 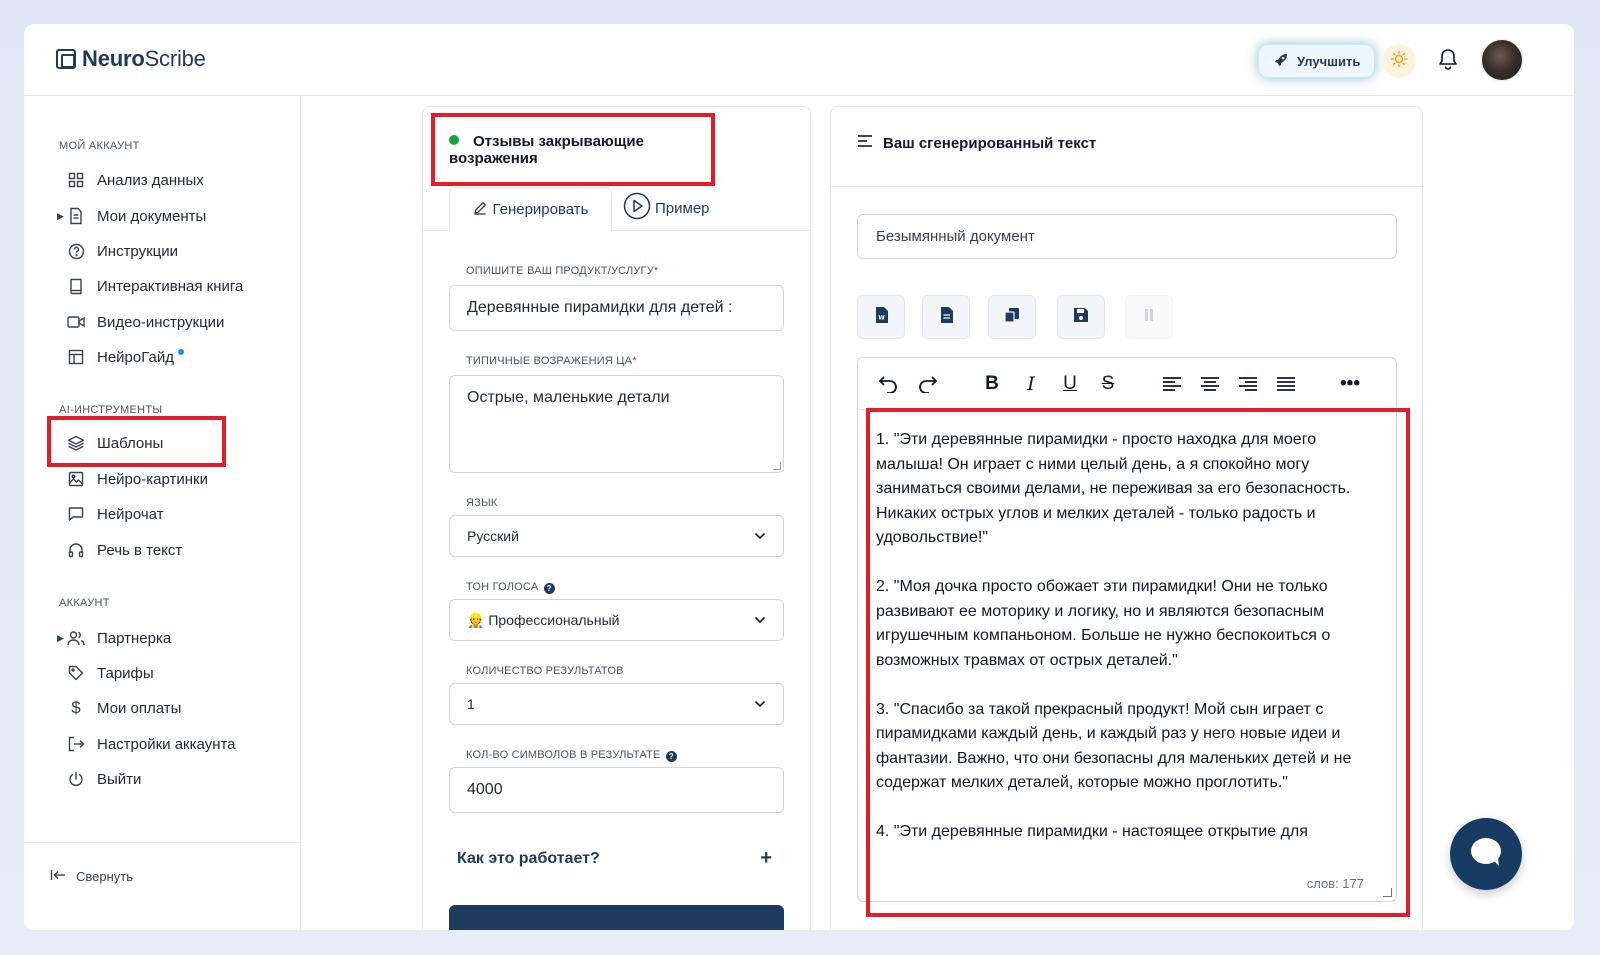 What do you see at coordinates (175, 58) in the screenshot?
I see `logo-text-rest: Scribe` at bounding box center [175, 58].